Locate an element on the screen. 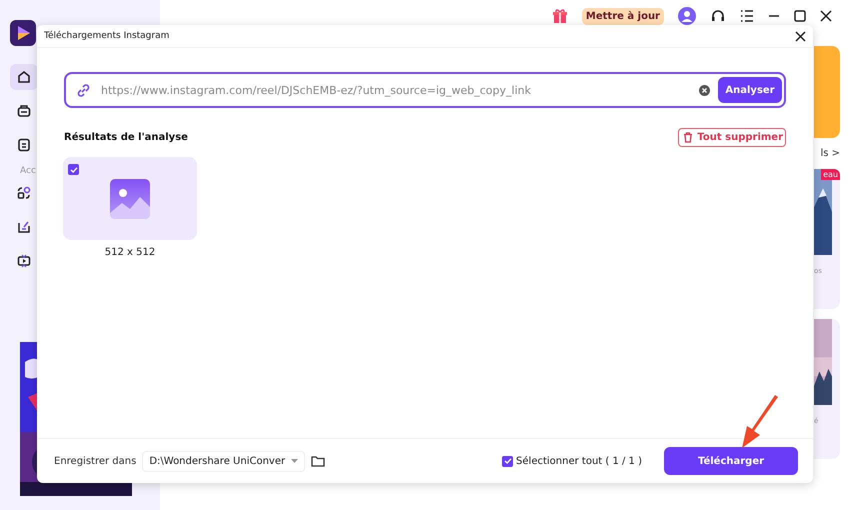  home-icon is located at coordinates (24, 77).